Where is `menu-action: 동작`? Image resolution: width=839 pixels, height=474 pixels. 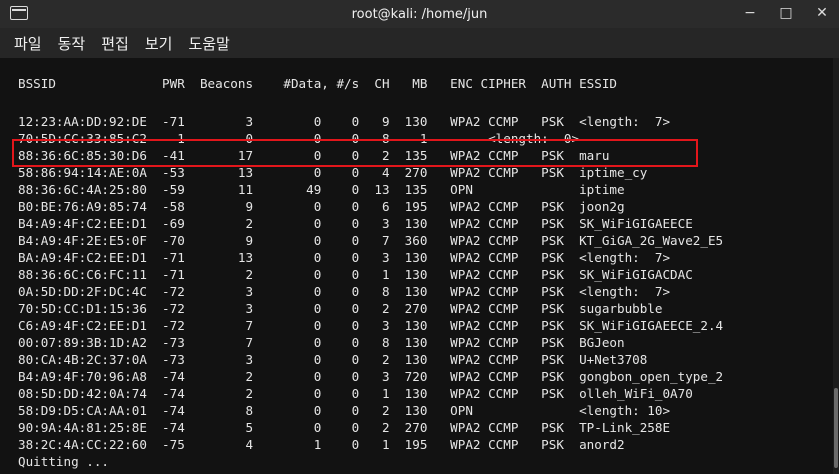
menu-action: 동작 is located at coordinates (72, 43).